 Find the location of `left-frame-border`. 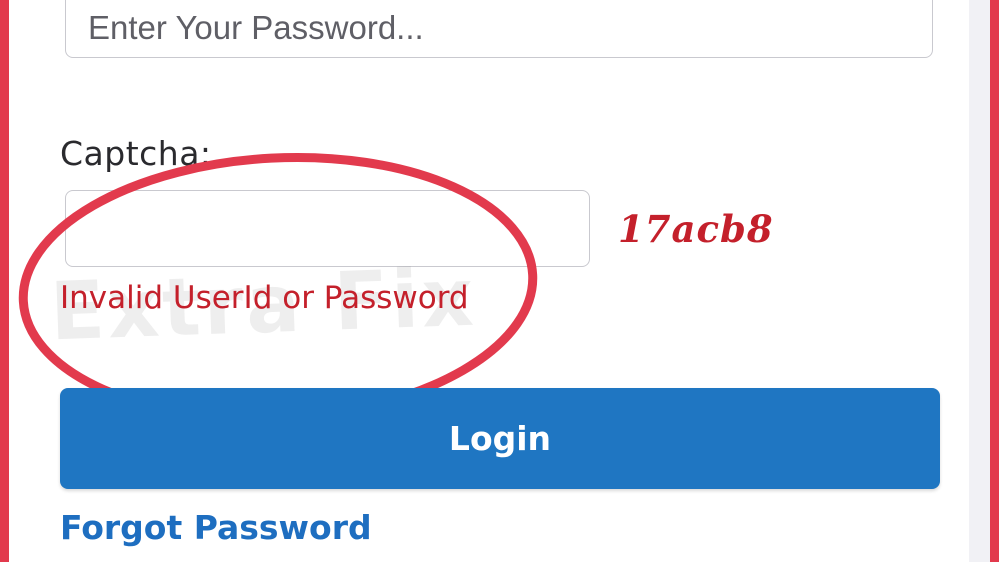

left-frame-border is located at coordinates (4, 281).